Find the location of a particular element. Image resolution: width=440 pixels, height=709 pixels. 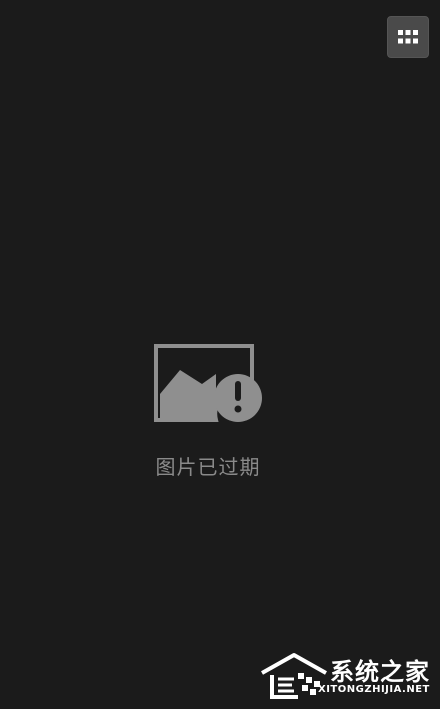

image-expired-icon is located at coordinates (208, 383).